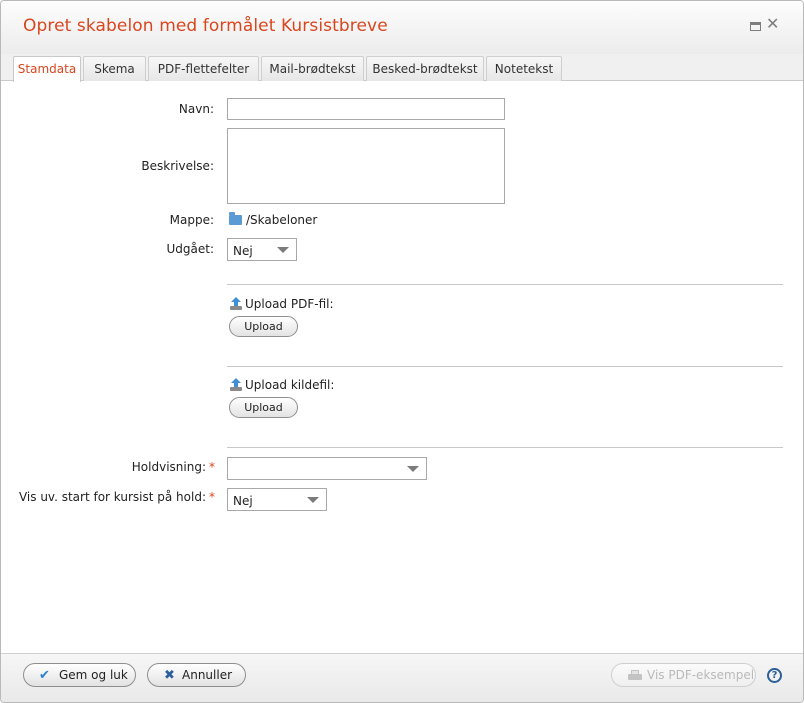  What do you see at coordinates (774, 675) in the screenshot?
I see `help-icon: ?` at bounding box center [774, 675].